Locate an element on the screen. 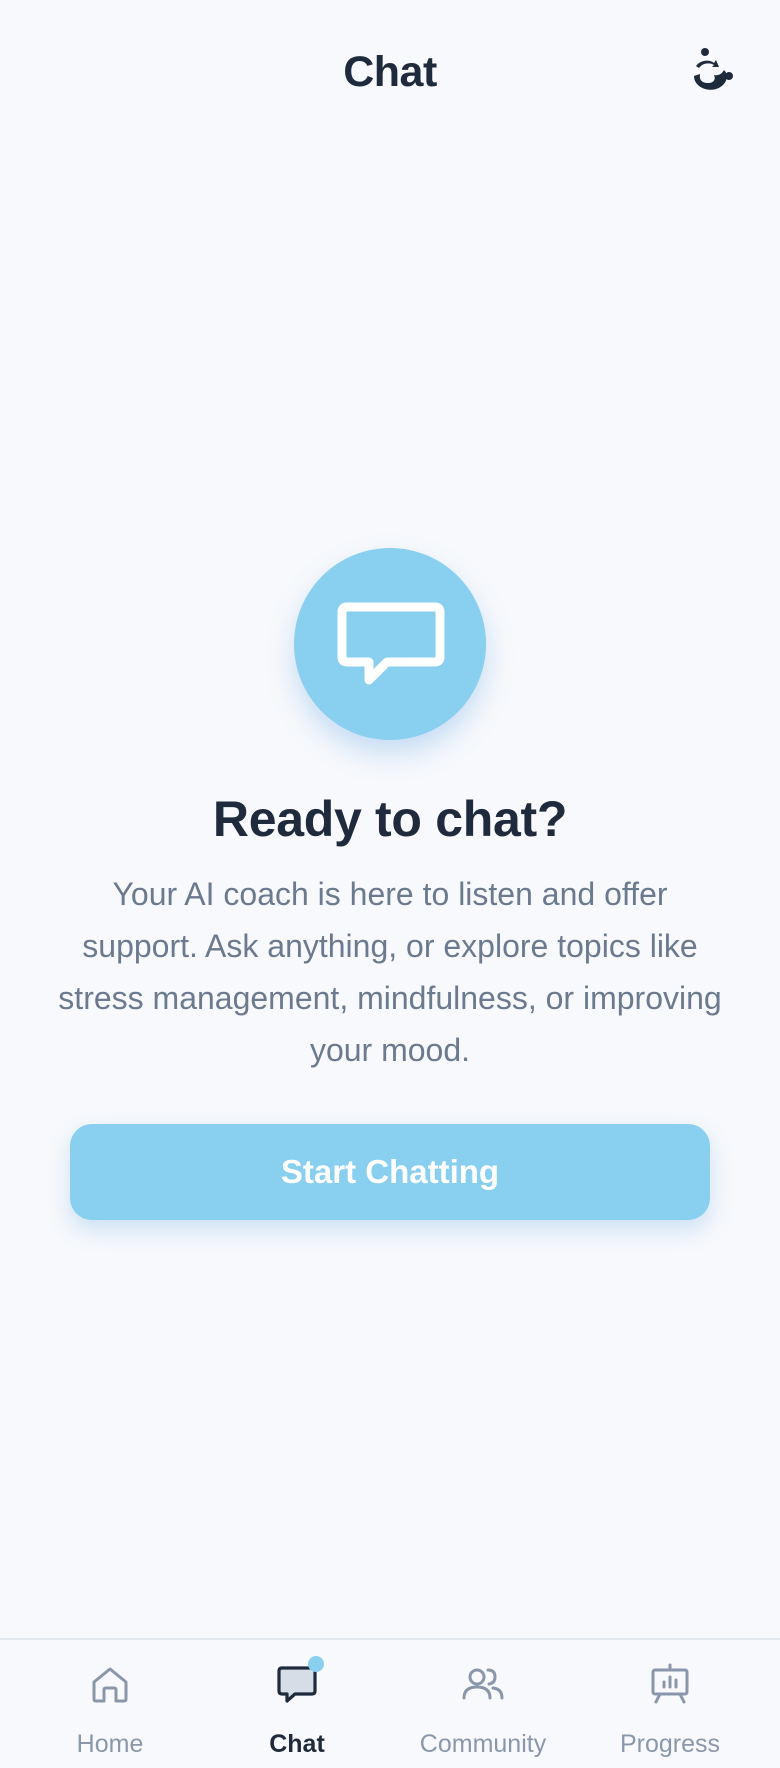  nav-item-progress: Progress is located at coordinates (670, 1704).